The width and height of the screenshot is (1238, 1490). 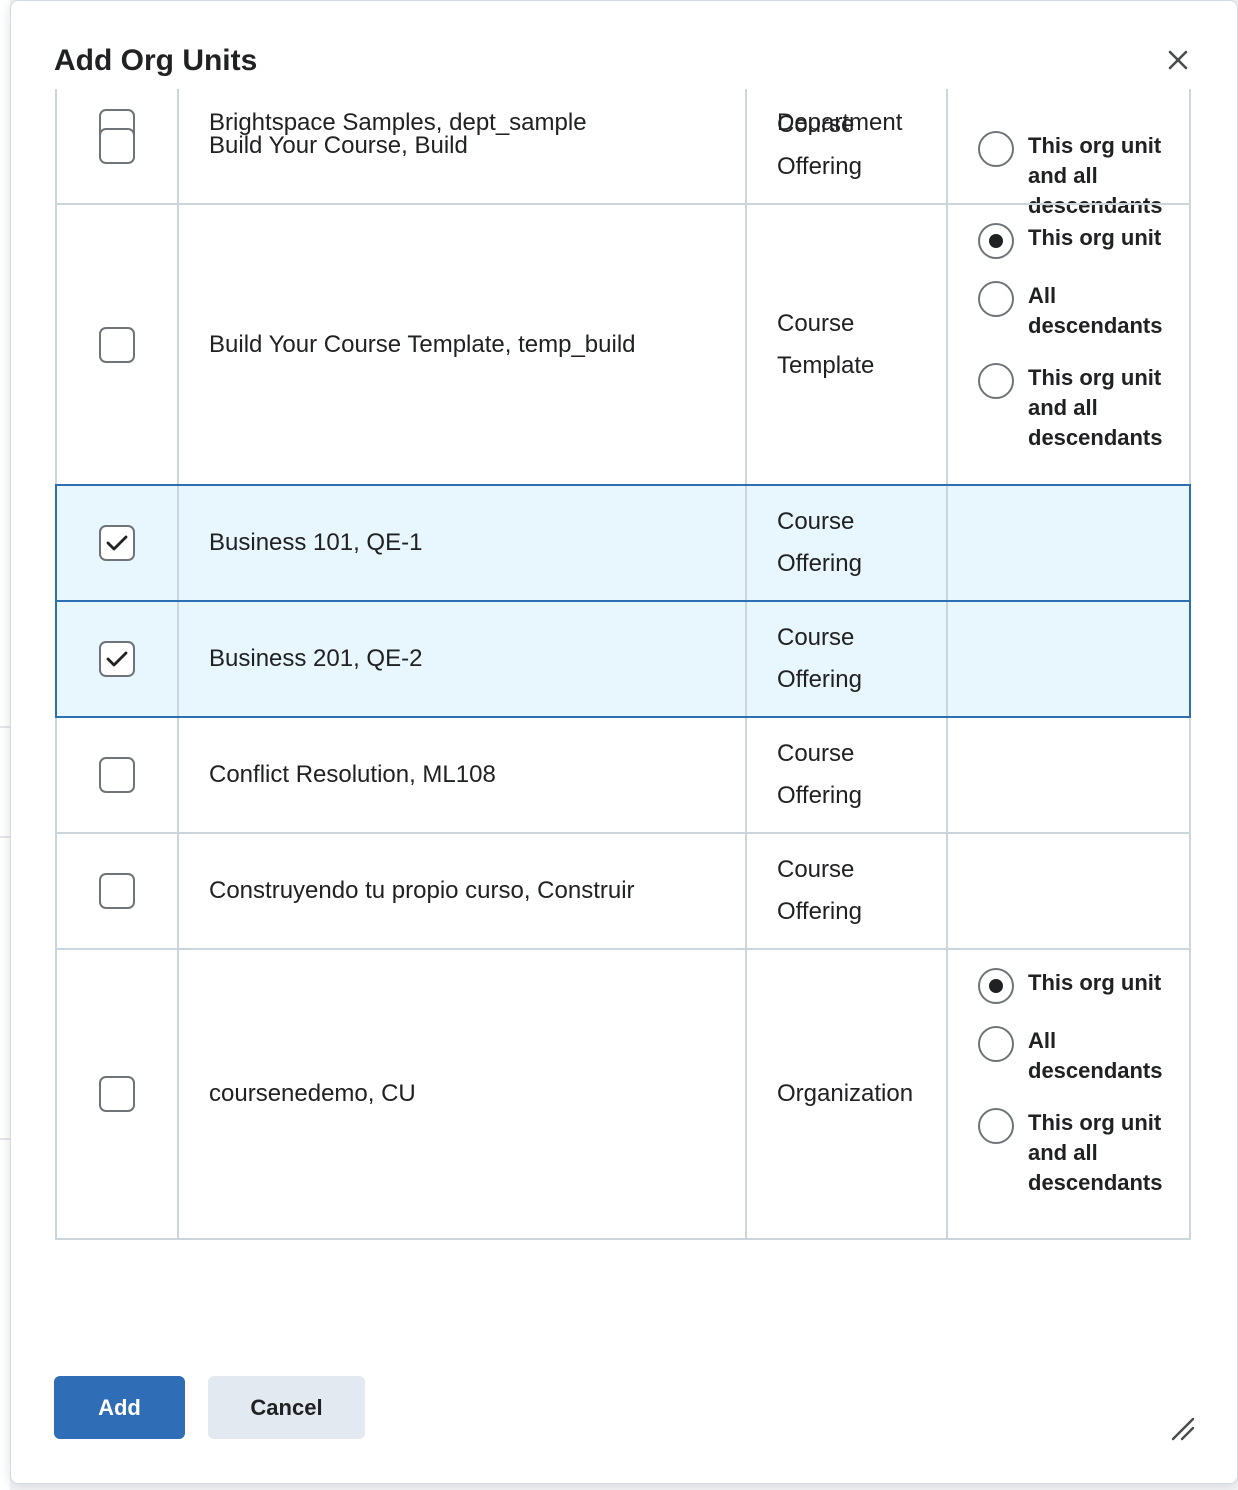 I want to click on org-unit-type: Organization, so click(x=847, y=1094).